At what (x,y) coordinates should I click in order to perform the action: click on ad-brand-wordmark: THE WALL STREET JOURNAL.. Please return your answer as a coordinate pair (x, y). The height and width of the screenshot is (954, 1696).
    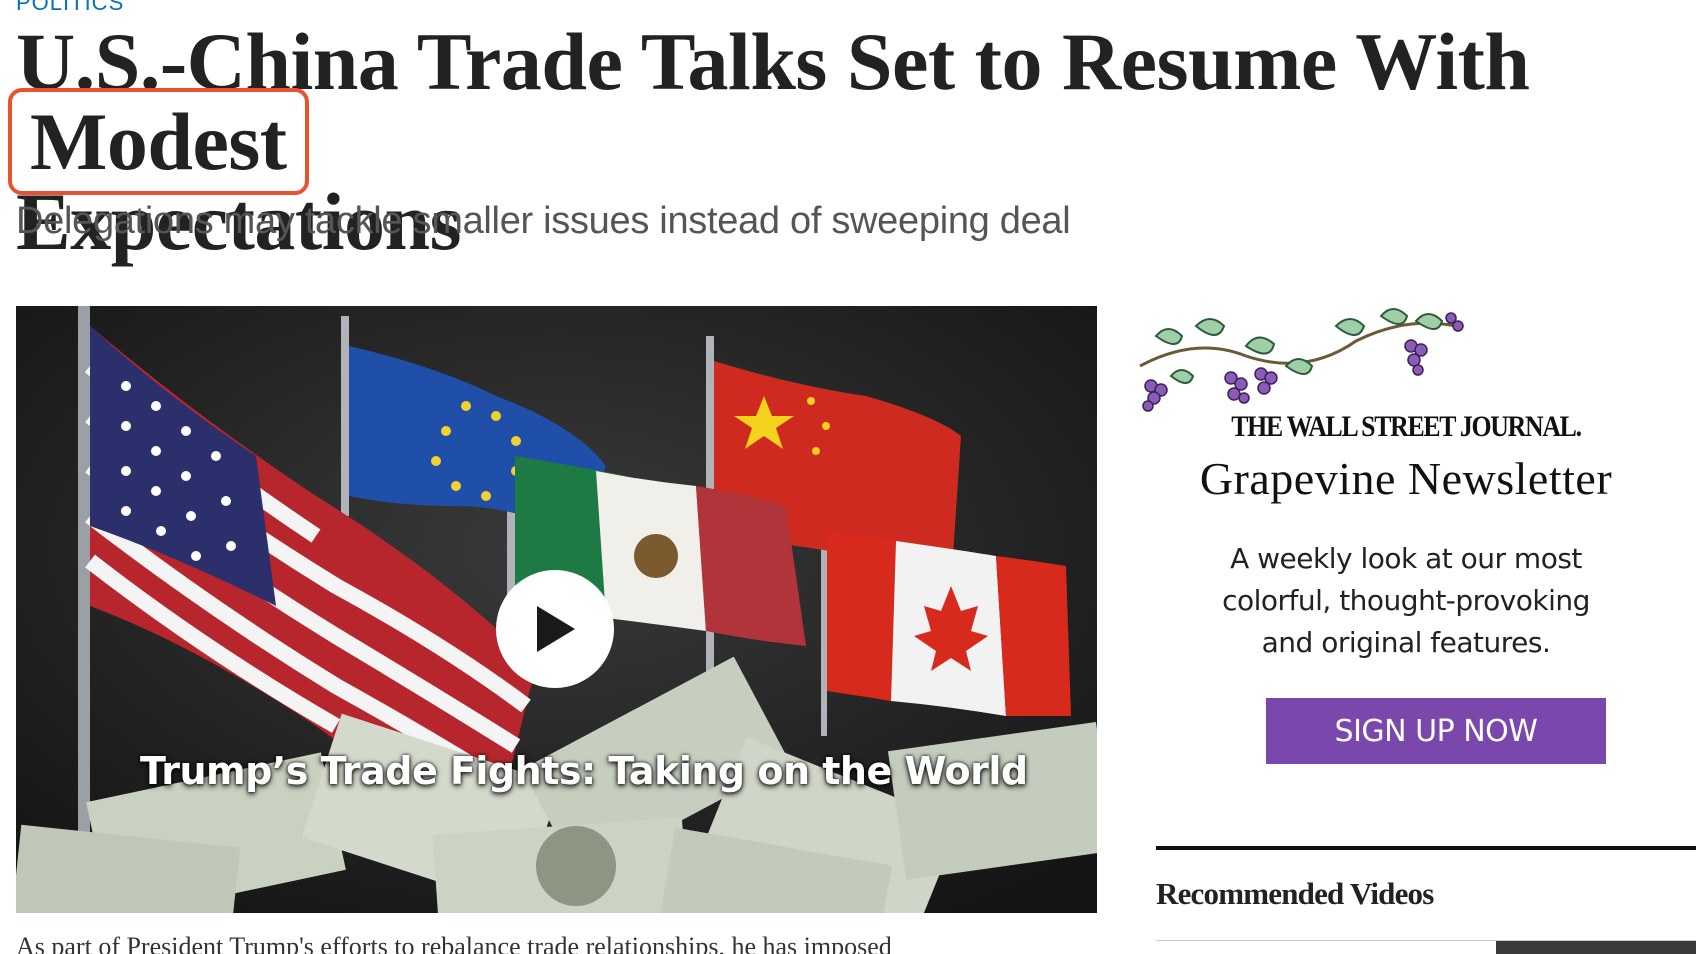
    Looking at the image, I should click on (1406, 426).